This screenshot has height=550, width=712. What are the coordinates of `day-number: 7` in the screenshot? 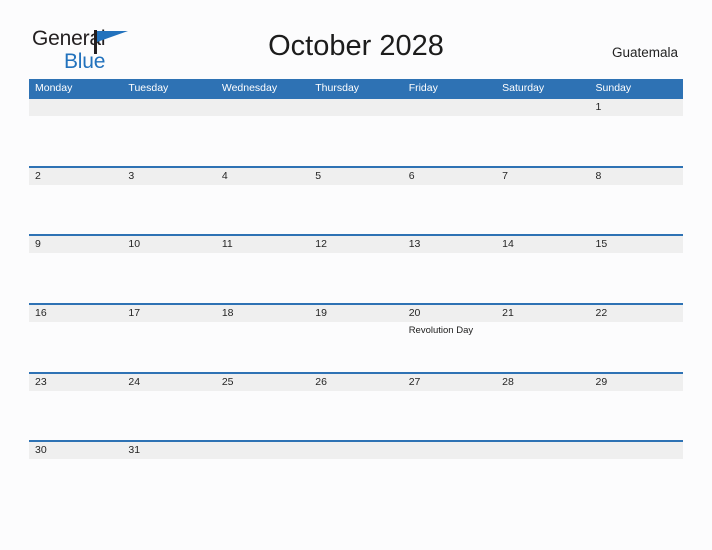 It's located at (505, 175).